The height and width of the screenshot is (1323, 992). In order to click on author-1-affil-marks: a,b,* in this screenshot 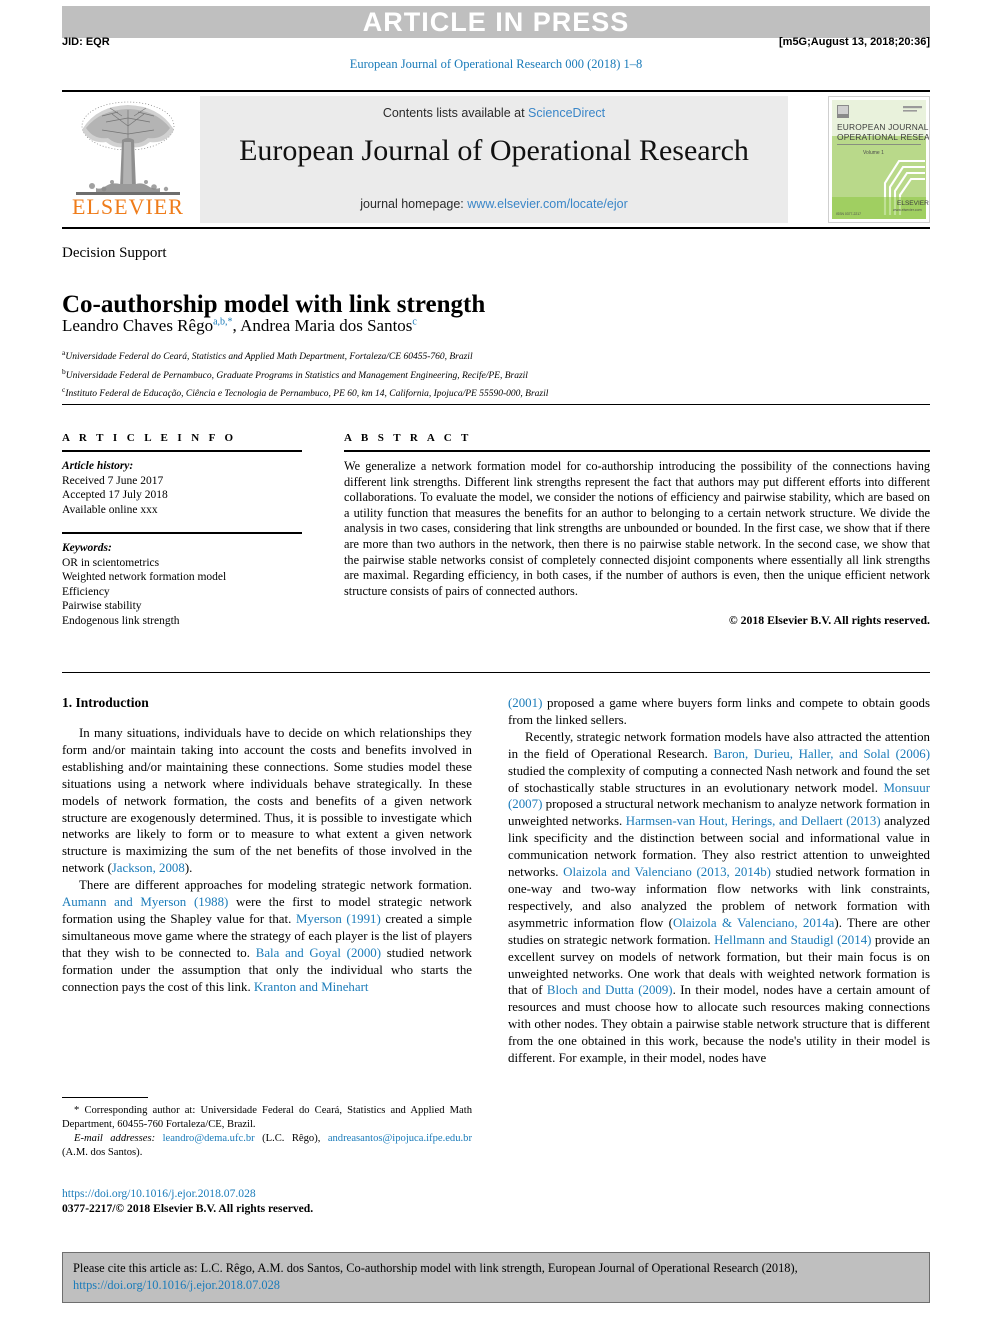, I will do `click(222, 321)`.